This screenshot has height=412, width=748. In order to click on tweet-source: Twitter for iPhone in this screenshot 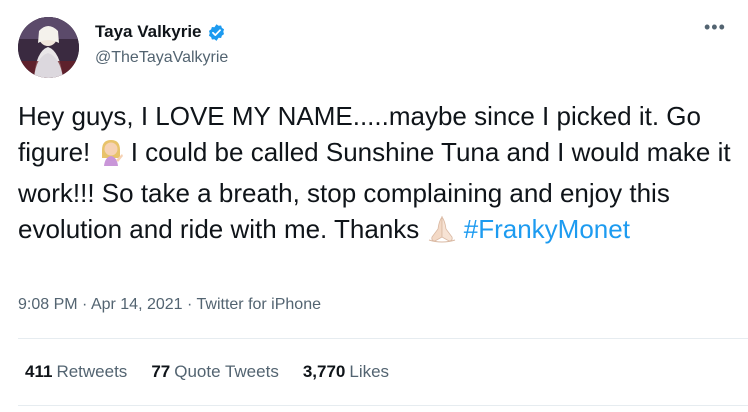, I will do `click(259, 304)`.